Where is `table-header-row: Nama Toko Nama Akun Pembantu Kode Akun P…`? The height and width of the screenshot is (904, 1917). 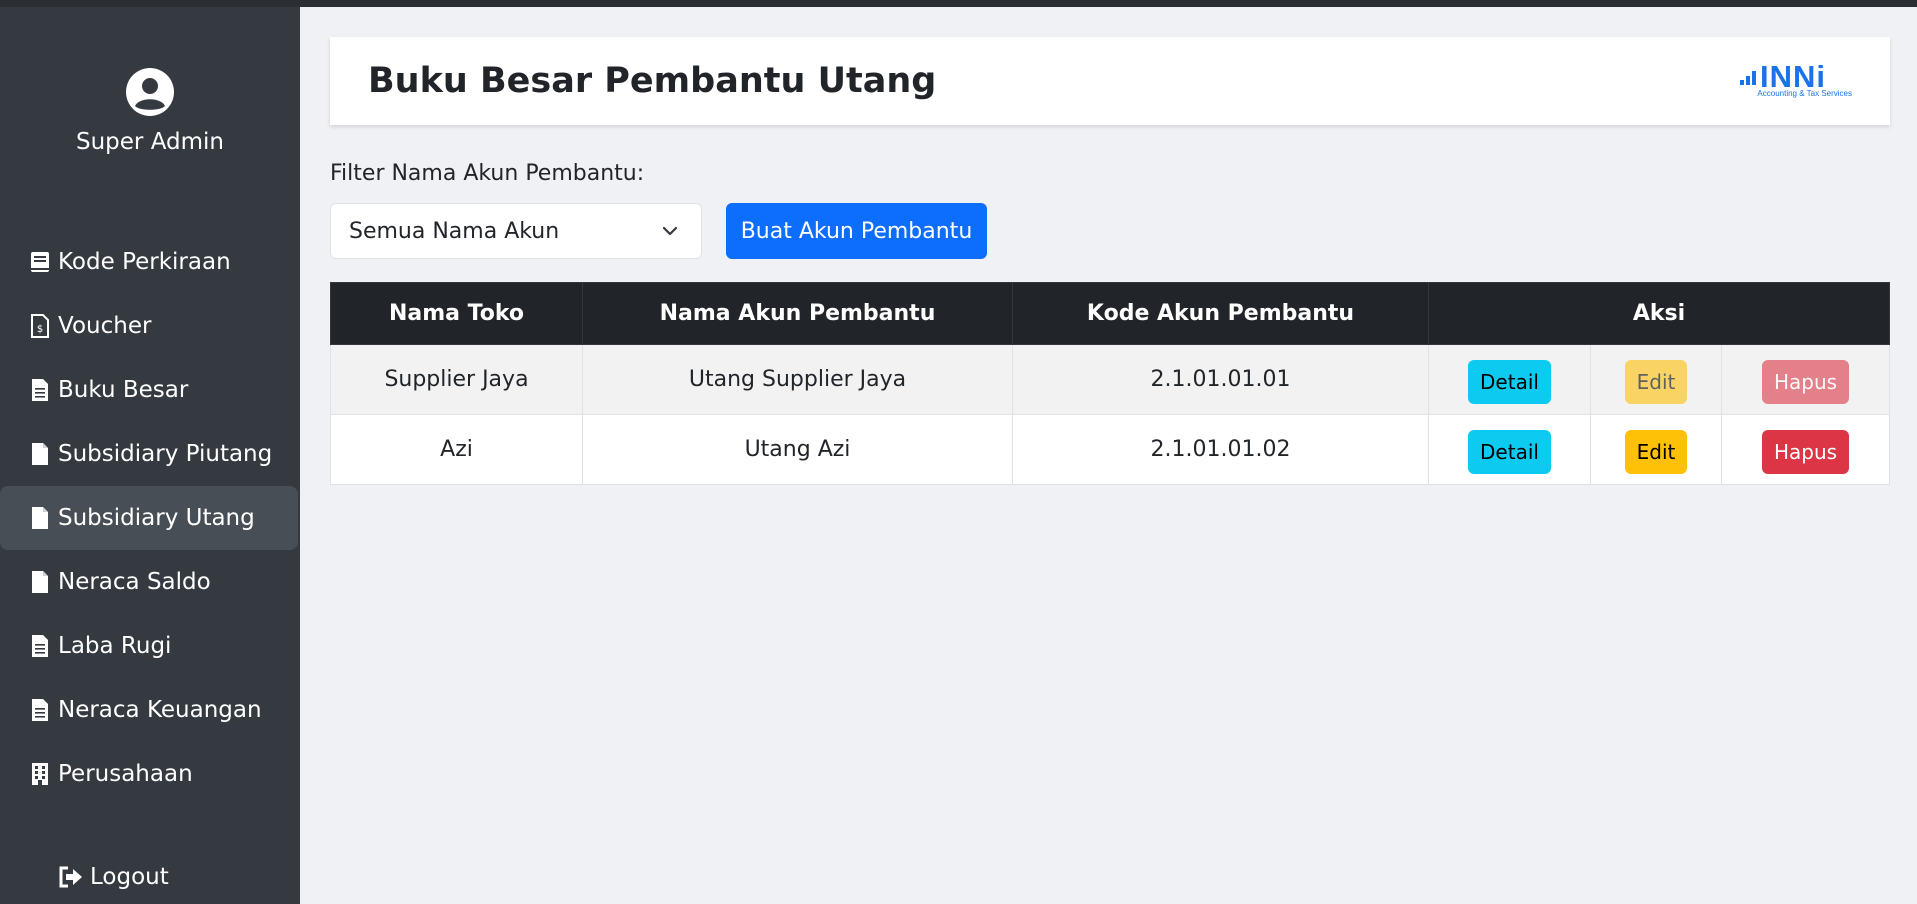
table-header-row: Nama Toko Nama Akun Pembantu Kode Akun P… is located at coordinates (1110, 313).